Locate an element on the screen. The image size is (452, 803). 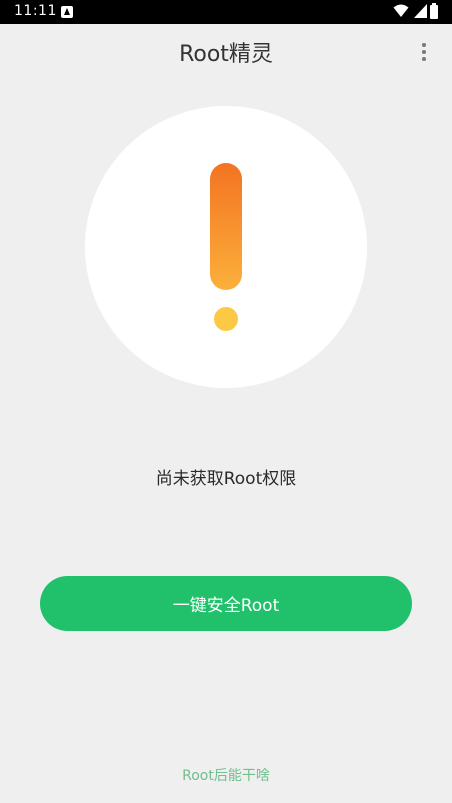
exclamation-warning-icon is located at coordinates (226, 247).